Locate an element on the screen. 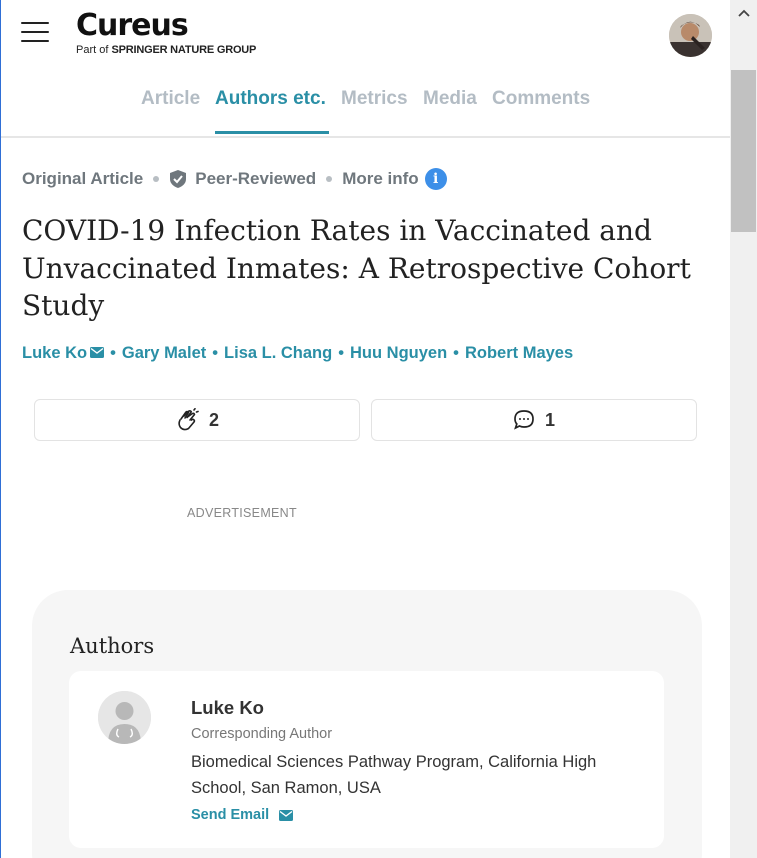 Image resolution: width=757 pixels, height=858 pixels. author-link-robert-mayes: Robert Mayes is located at coordinates (519, 353).